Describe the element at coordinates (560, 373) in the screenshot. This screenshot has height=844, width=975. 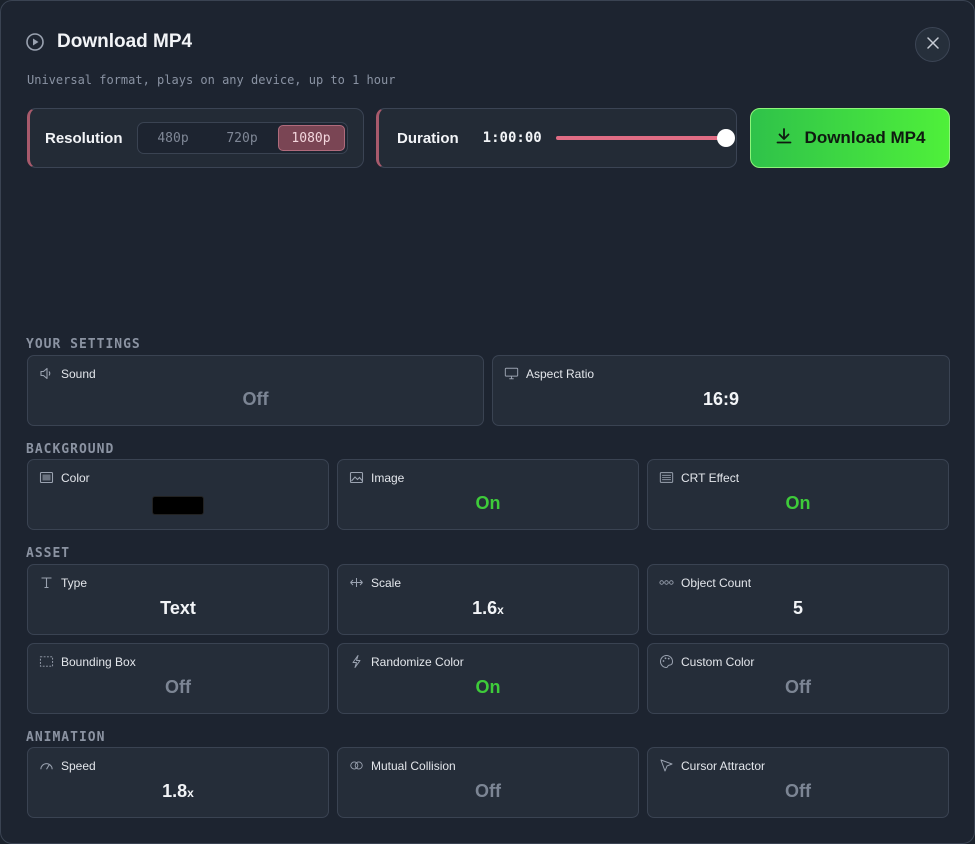
I see `setting-label: Aspect Ratio` at that location.